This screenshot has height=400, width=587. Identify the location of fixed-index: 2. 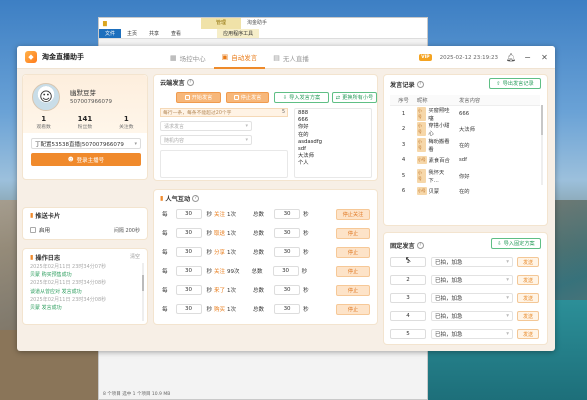
(408, 280).